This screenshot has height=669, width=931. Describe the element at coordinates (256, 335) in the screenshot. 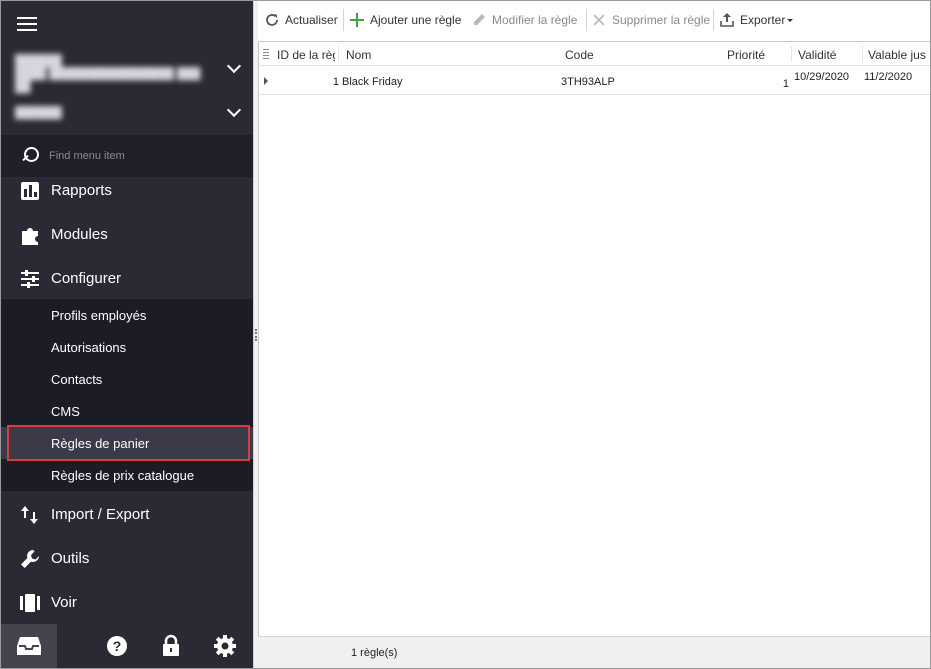

I see `splitter-grip-icon` at that location.